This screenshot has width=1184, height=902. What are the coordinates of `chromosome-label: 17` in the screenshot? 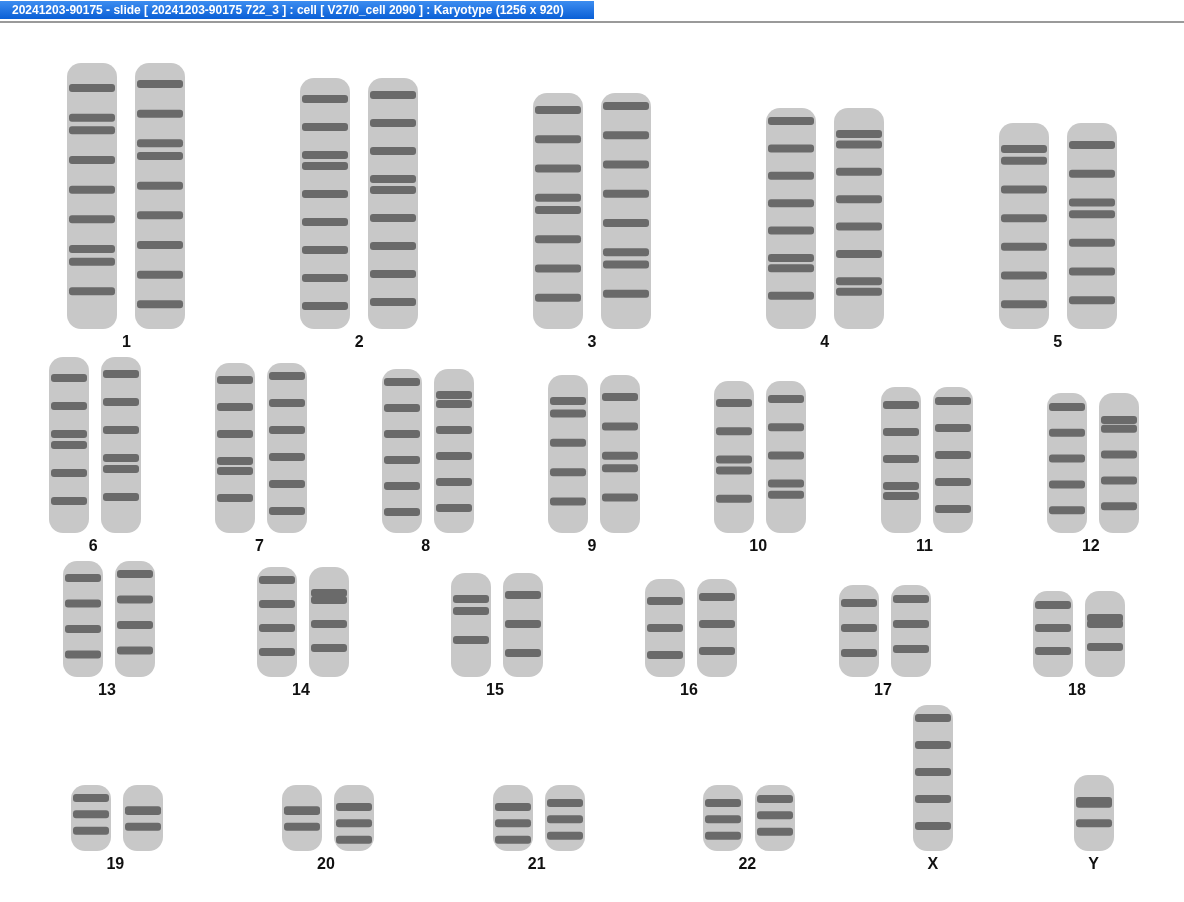 It's located at (883, 690).